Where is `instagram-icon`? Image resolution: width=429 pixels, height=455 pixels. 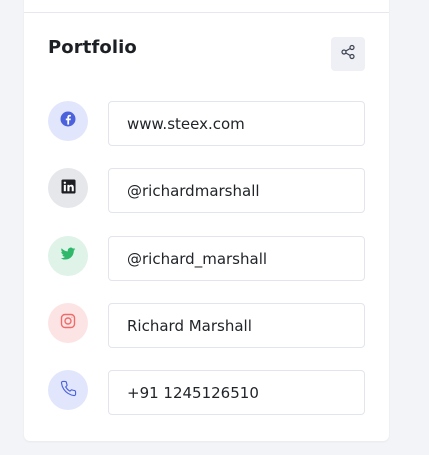 instagram-icon is located at coordinates (68, 323).